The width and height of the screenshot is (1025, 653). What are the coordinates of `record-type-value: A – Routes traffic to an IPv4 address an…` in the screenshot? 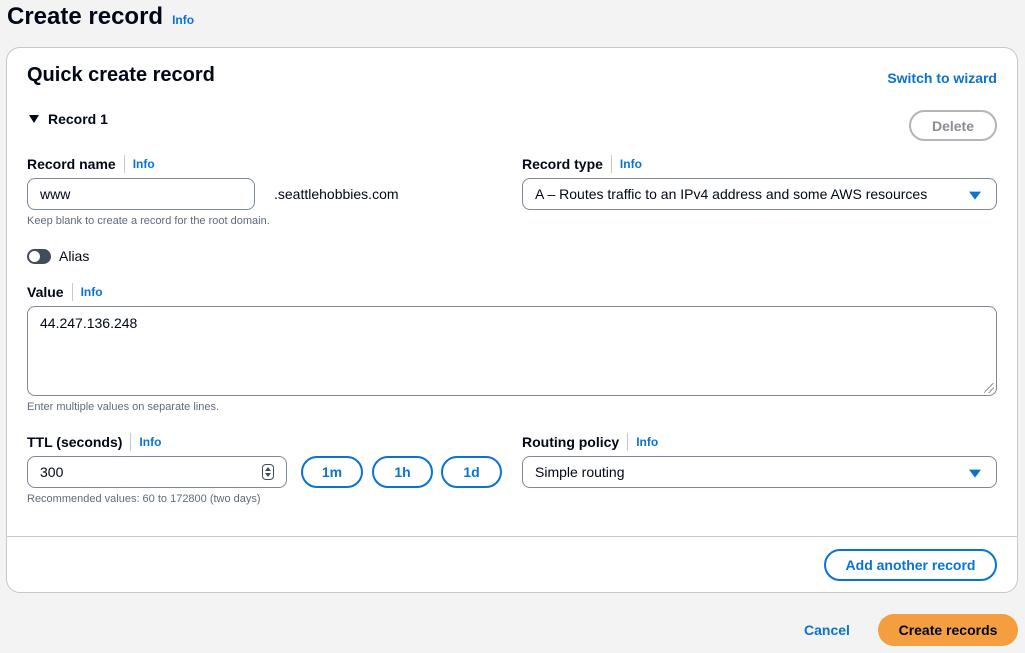 It's located at (731, 194).